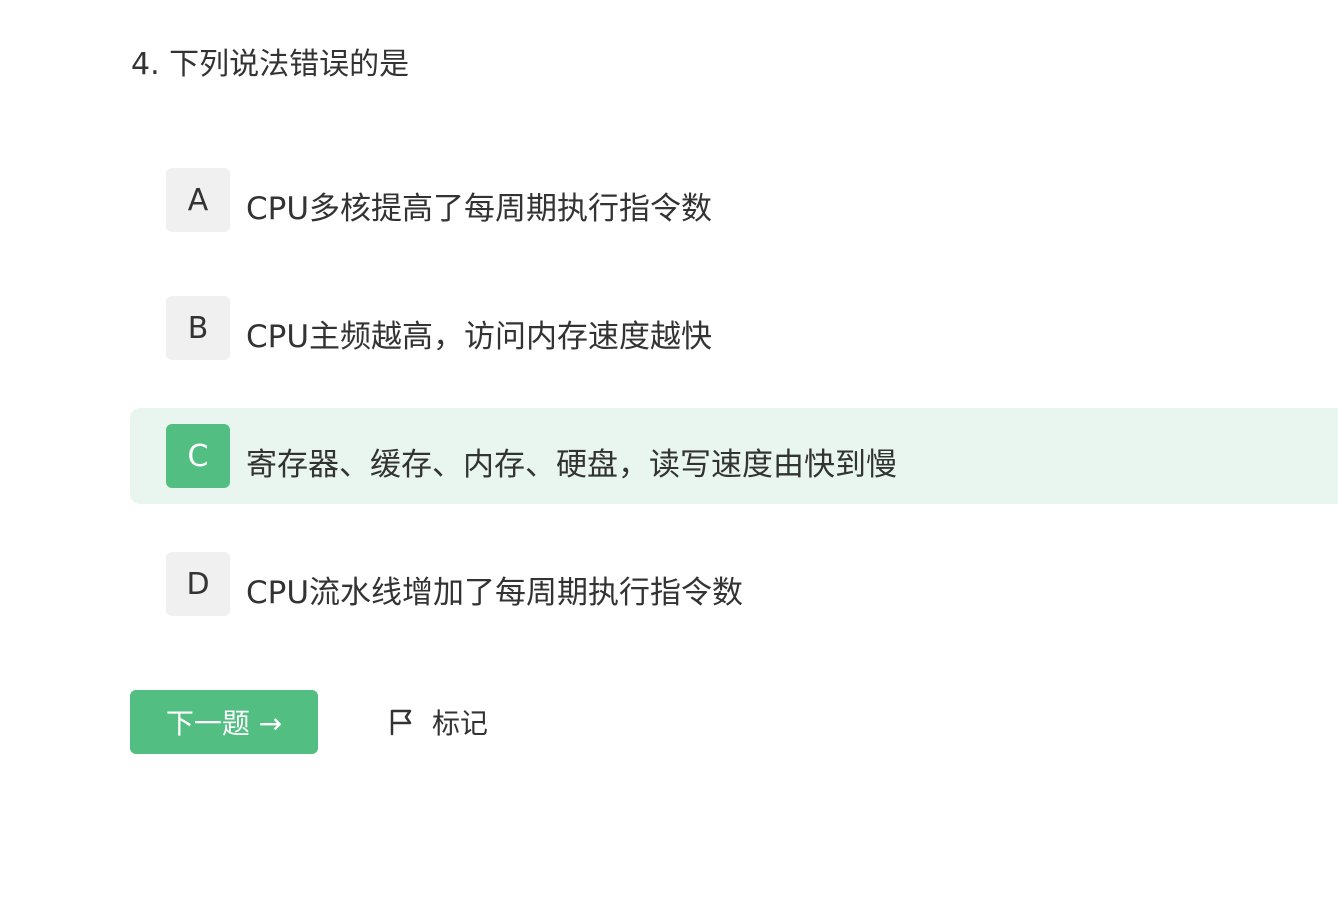 This screenshot has height=920, width=1338. I want to click on option-letter: A, so click(198, 200).